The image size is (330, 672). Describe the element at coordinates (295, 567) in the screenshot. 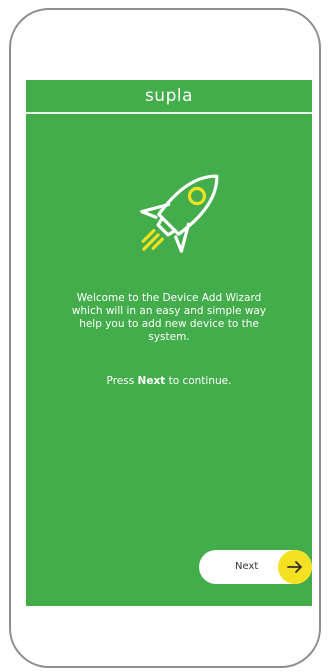

I see `arrow-right-icon` at that location.